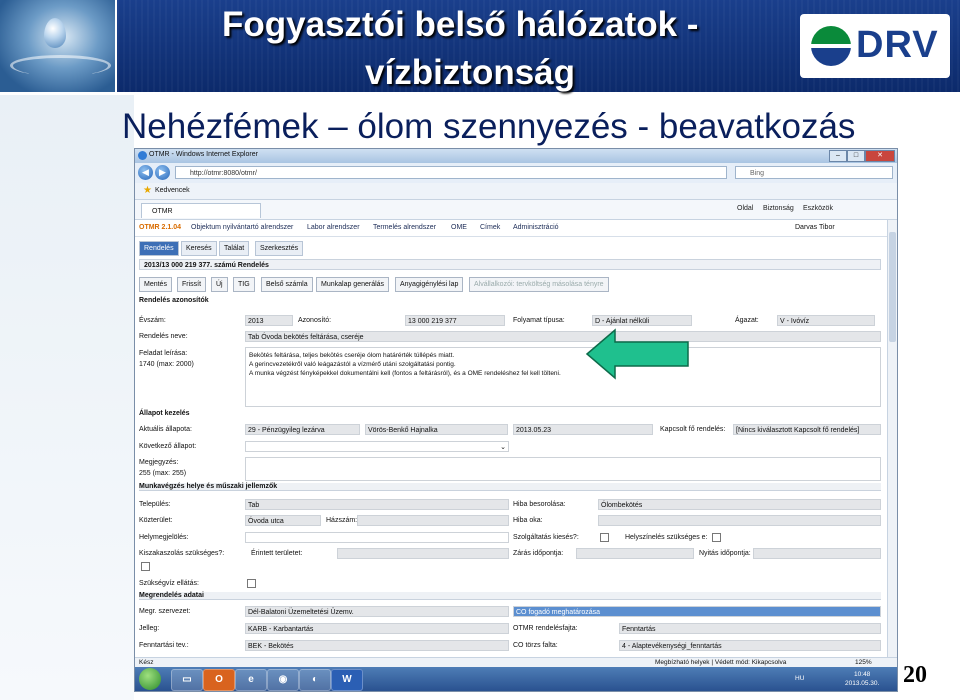 The image size is (960, 700). Describe the element at coordinates (169, 583) in the screenshot. I see `label-szuksegviz: Szükségvíz ellátás:` at that location.